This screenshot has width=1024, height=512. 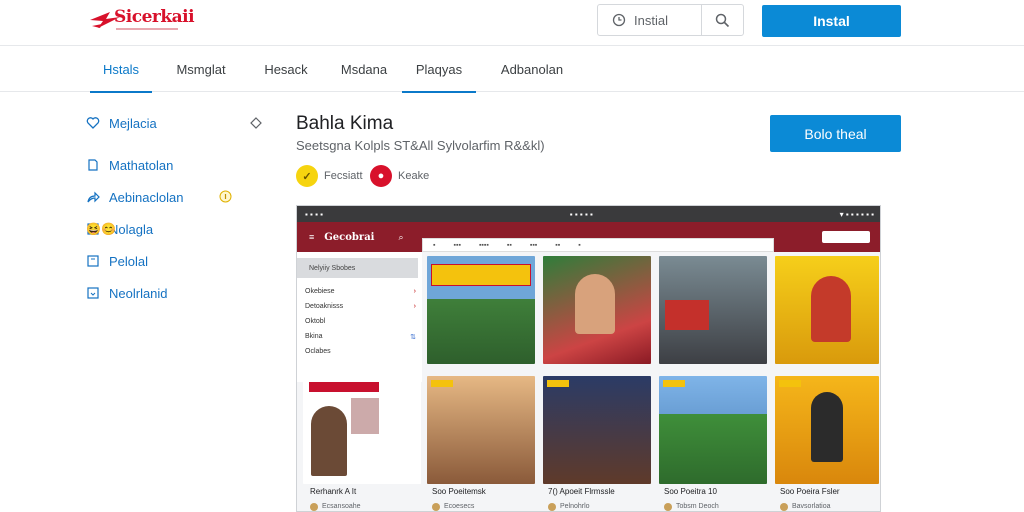 What do you see at coordinates (365, 416) in the screenshot?
I see `tile-photo` at bounding box center [365, 416].